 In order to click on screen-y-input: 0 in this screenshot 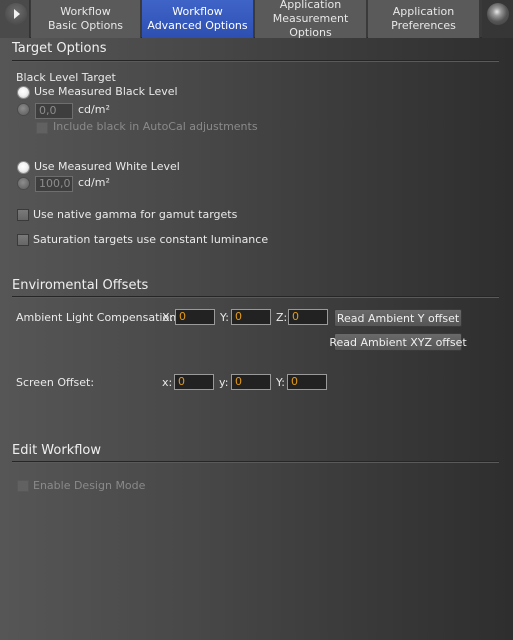, I will do `click(251, 382)`.